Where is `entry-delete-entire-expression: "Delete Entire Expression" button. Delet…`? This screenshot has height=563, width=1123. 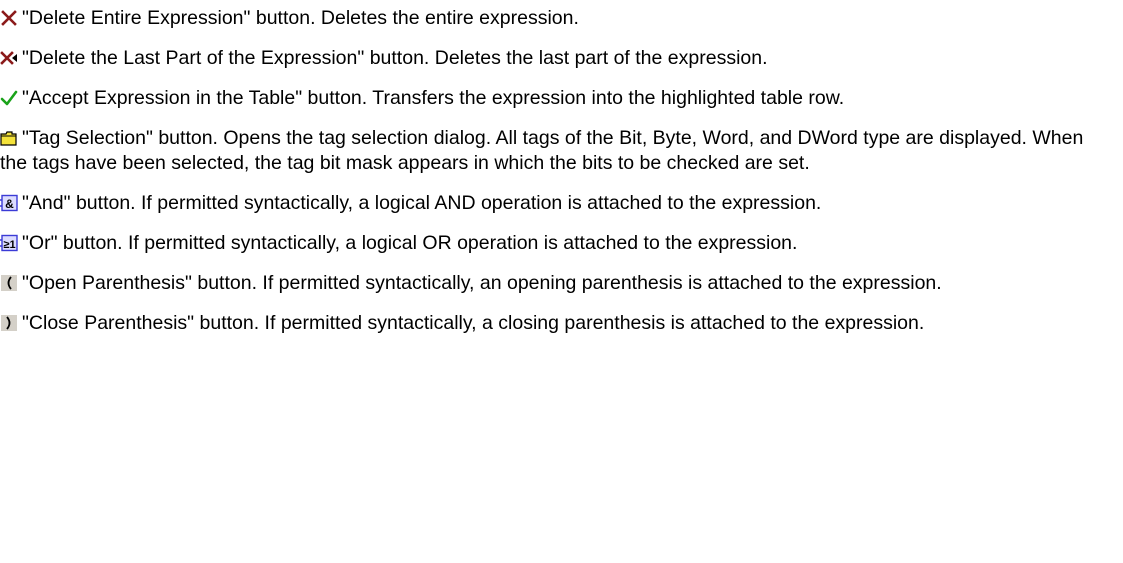
entry-delete-entire-expression: "Delete Entire Expression" button. Delet… is located at coordinates (557, 18).